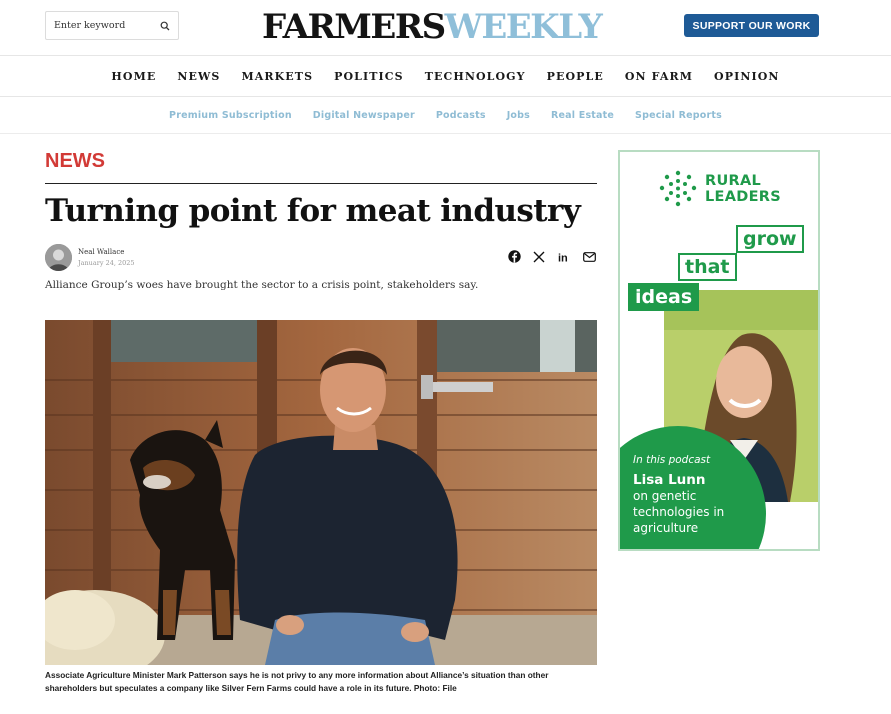 The image size is (891, 714). I want to click on rural-leaders-logo: RURAL LEADERS, so click(719, 189).